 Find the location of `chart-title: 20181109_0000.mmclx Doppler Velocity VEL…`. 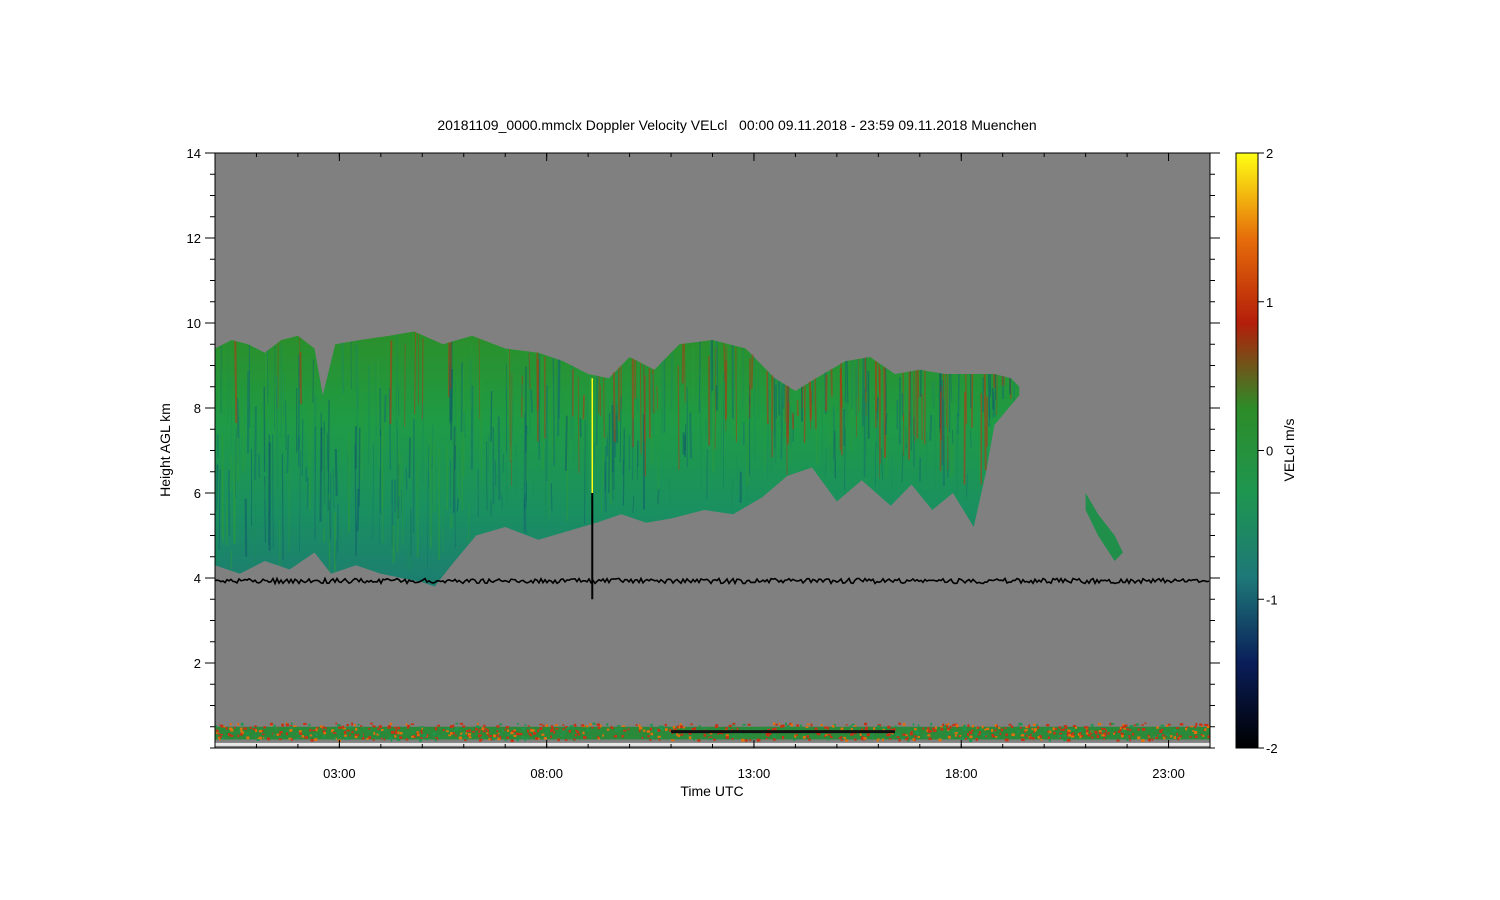

chart-title: 20181109_0000.mmclx Doppler Velocity VEL… is located at coordinates (736, 125).